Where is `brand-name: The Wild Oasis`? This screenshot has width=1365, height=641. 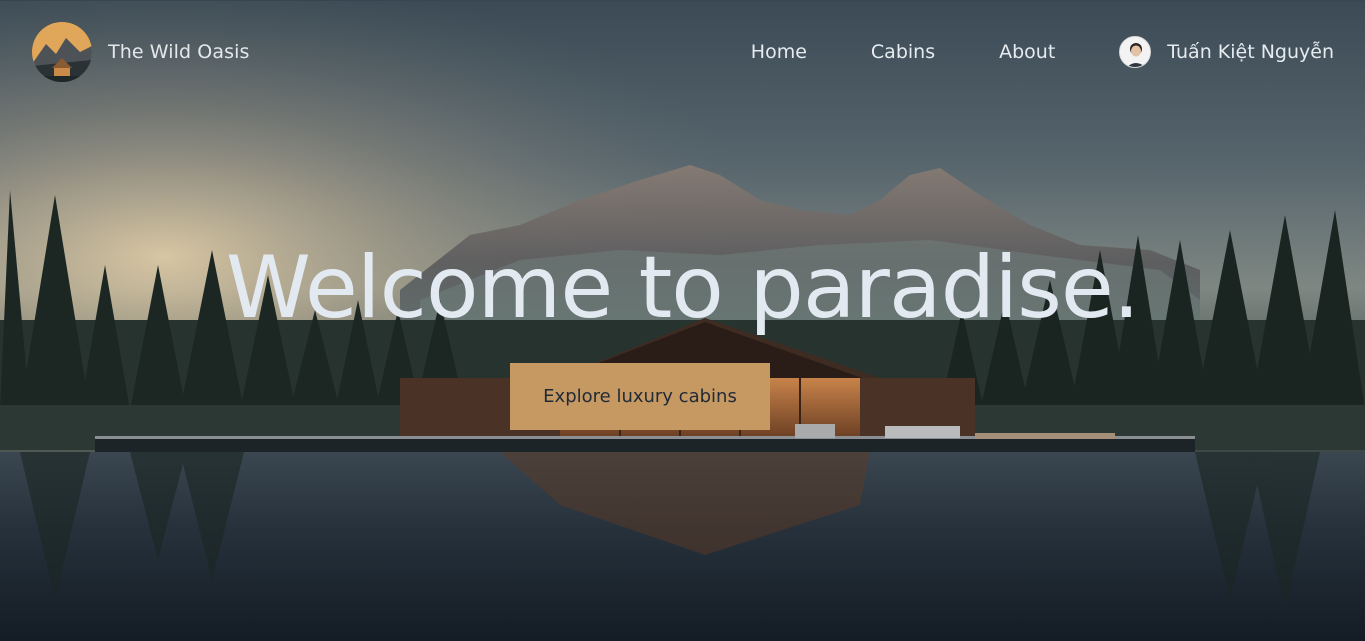 brand-name: The Wild Oasis is located at coordinates (179, 51).